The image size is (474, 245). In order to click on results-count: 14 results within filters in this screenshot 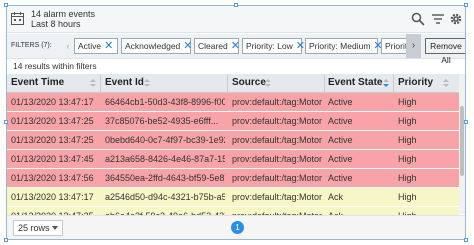, I will do `click(55, 66)`.